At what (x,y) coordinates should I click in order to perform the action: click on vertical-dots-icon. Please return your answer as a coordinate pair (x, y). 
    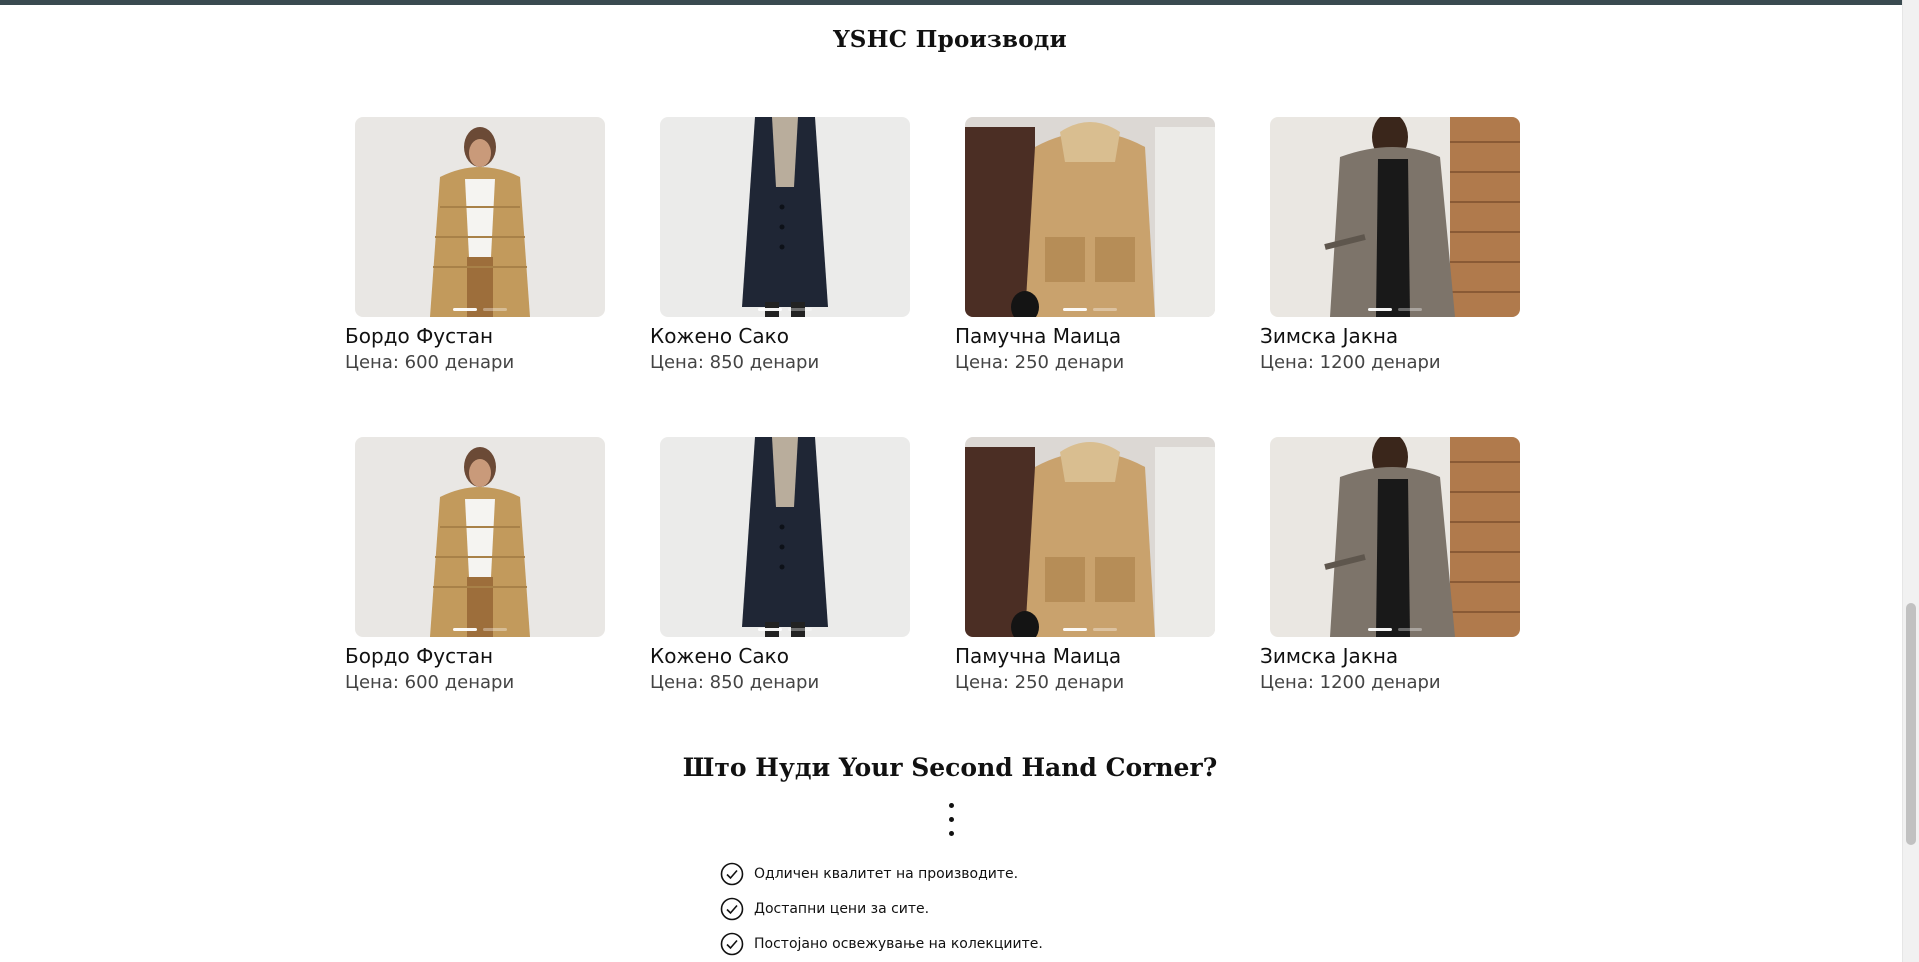
    Looking at the image, I should click on (952, 824).